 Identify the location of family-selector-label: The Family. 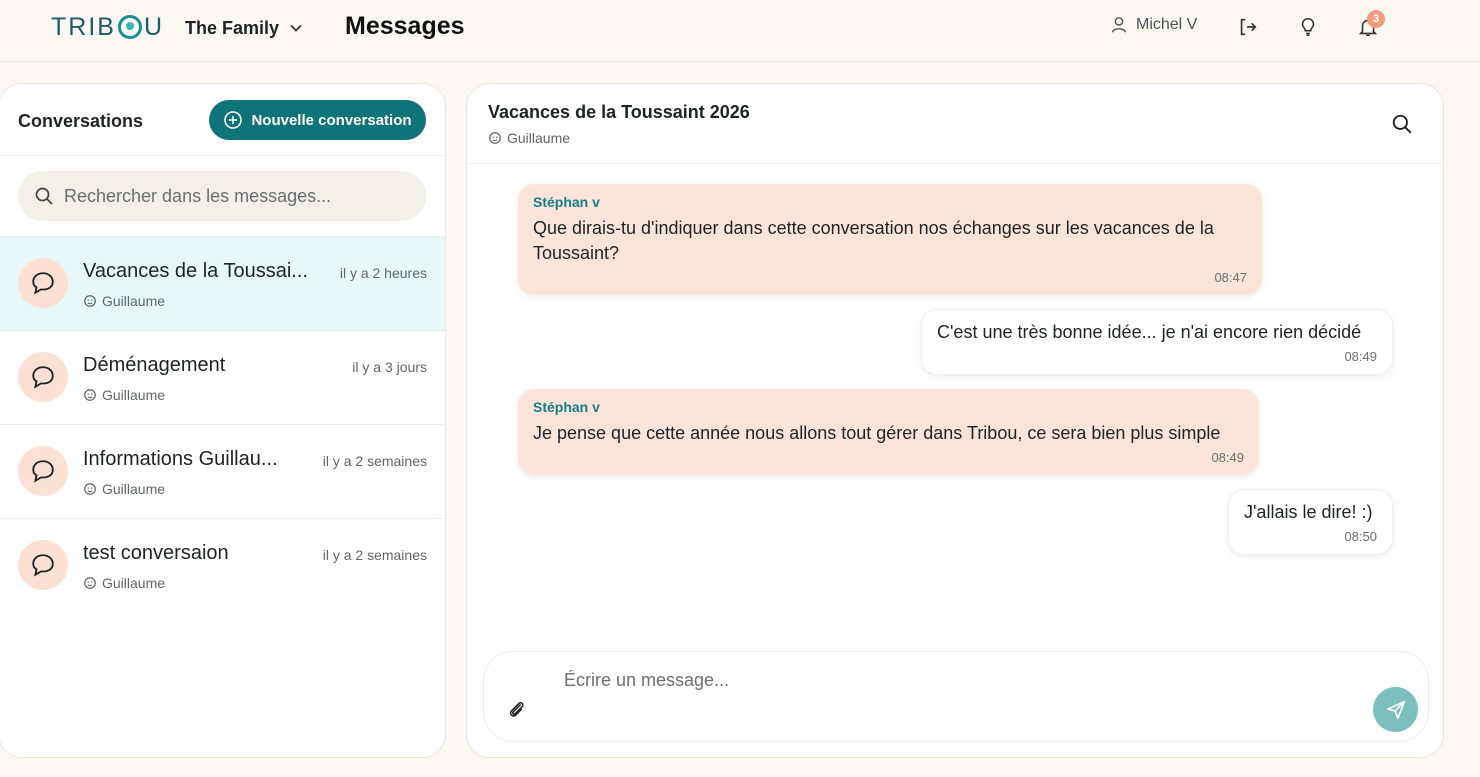
(232, 27).